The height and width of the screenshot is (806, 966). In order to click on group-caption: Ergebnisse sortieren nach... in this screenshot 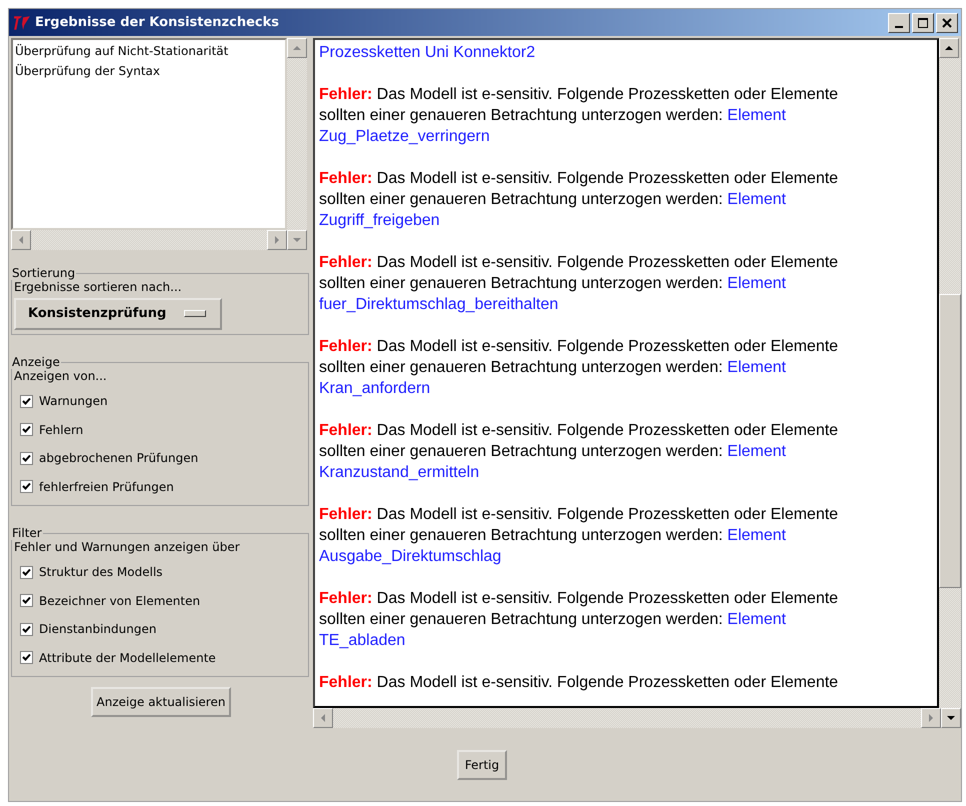, I will do `click(98, 287)`.